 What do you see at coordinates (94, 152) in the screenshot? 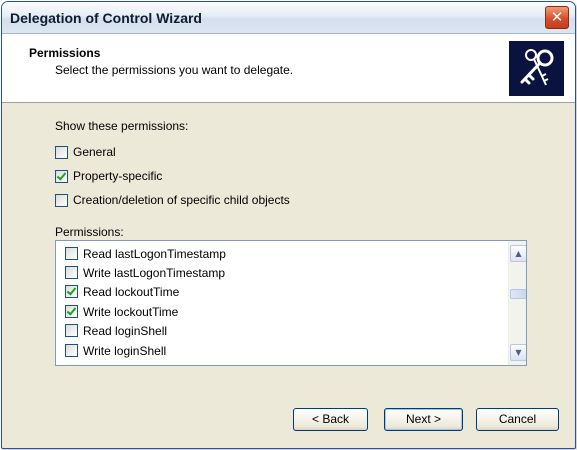
I see `general-label: General` at bounding box center [94, 152].